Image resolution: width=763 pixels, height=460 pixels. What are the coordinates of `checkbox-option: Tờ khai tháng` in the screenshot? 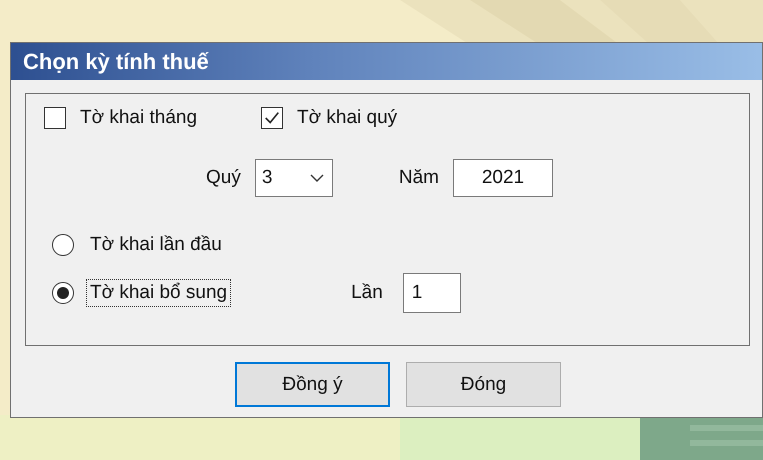 It's located at (121, 118).